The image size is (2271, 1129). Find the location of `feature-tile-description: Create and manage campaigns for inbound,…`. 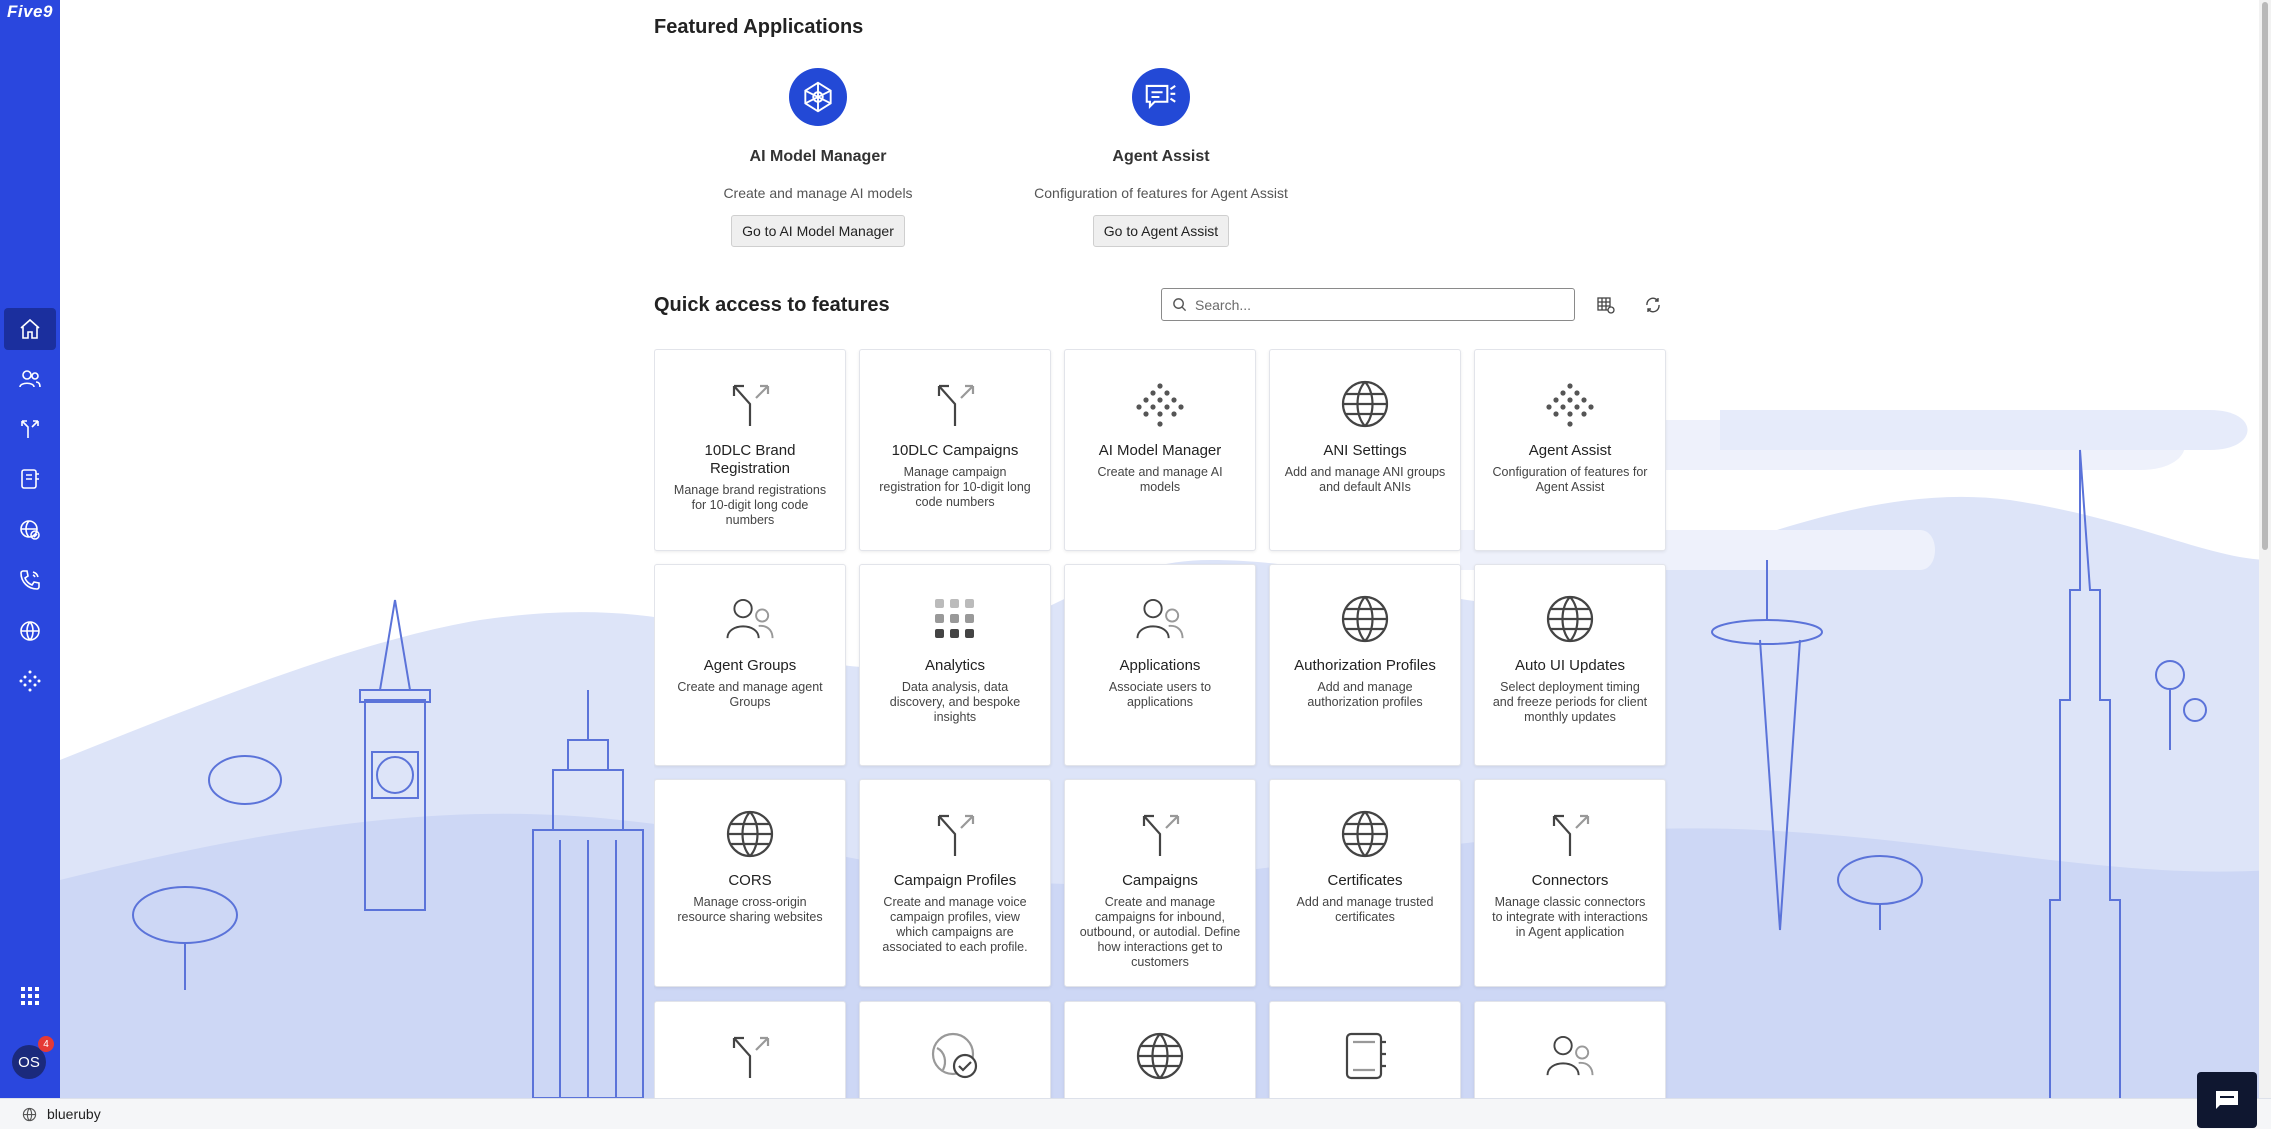

feature-tile-description: Create and manage campaigns for inbound,… is located at coordinates (1160, 932).